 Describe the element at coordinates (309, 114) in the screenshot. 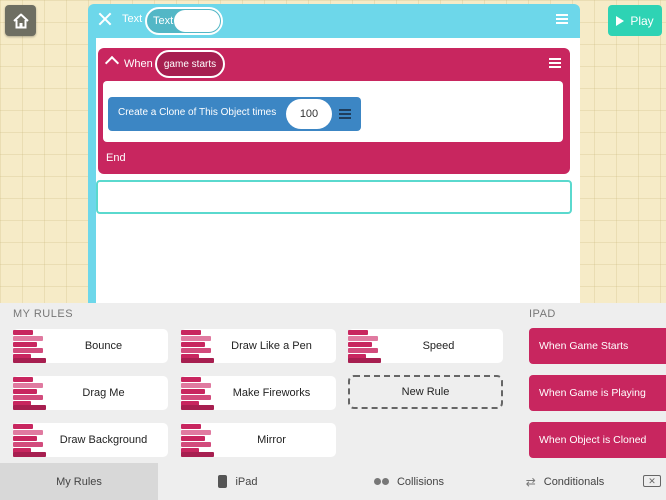

I see `clone-count-input: 100` at that location.